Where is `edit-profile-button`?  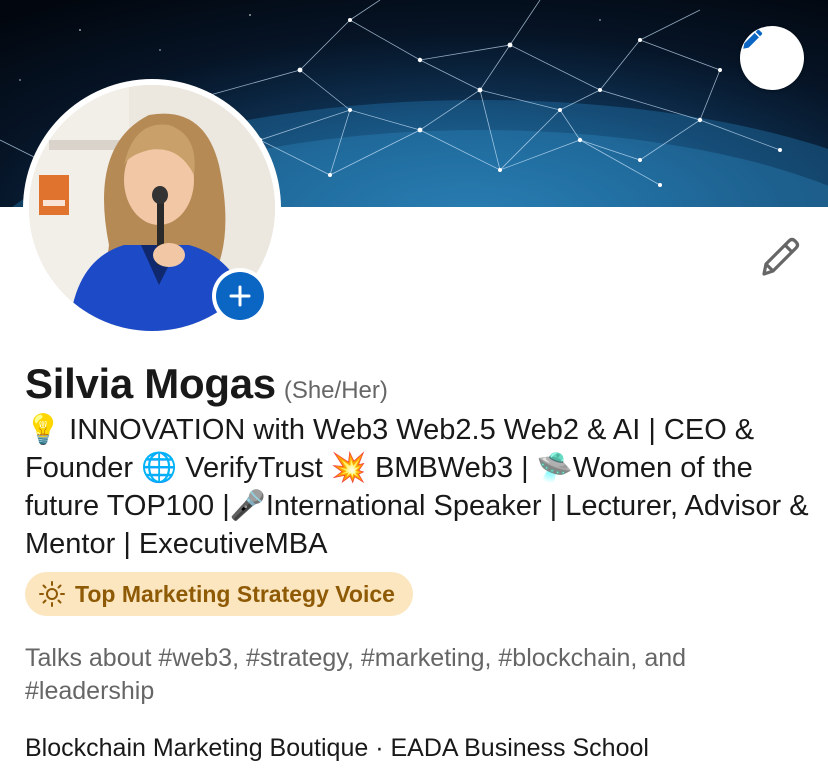
edit-profile-button is located at coordinates (780, 256).